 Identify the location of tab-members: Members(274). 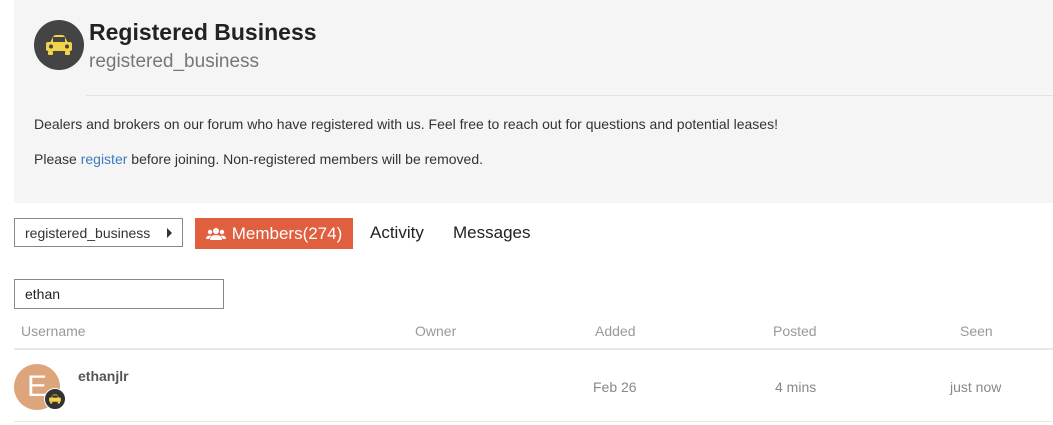
(274, 233).